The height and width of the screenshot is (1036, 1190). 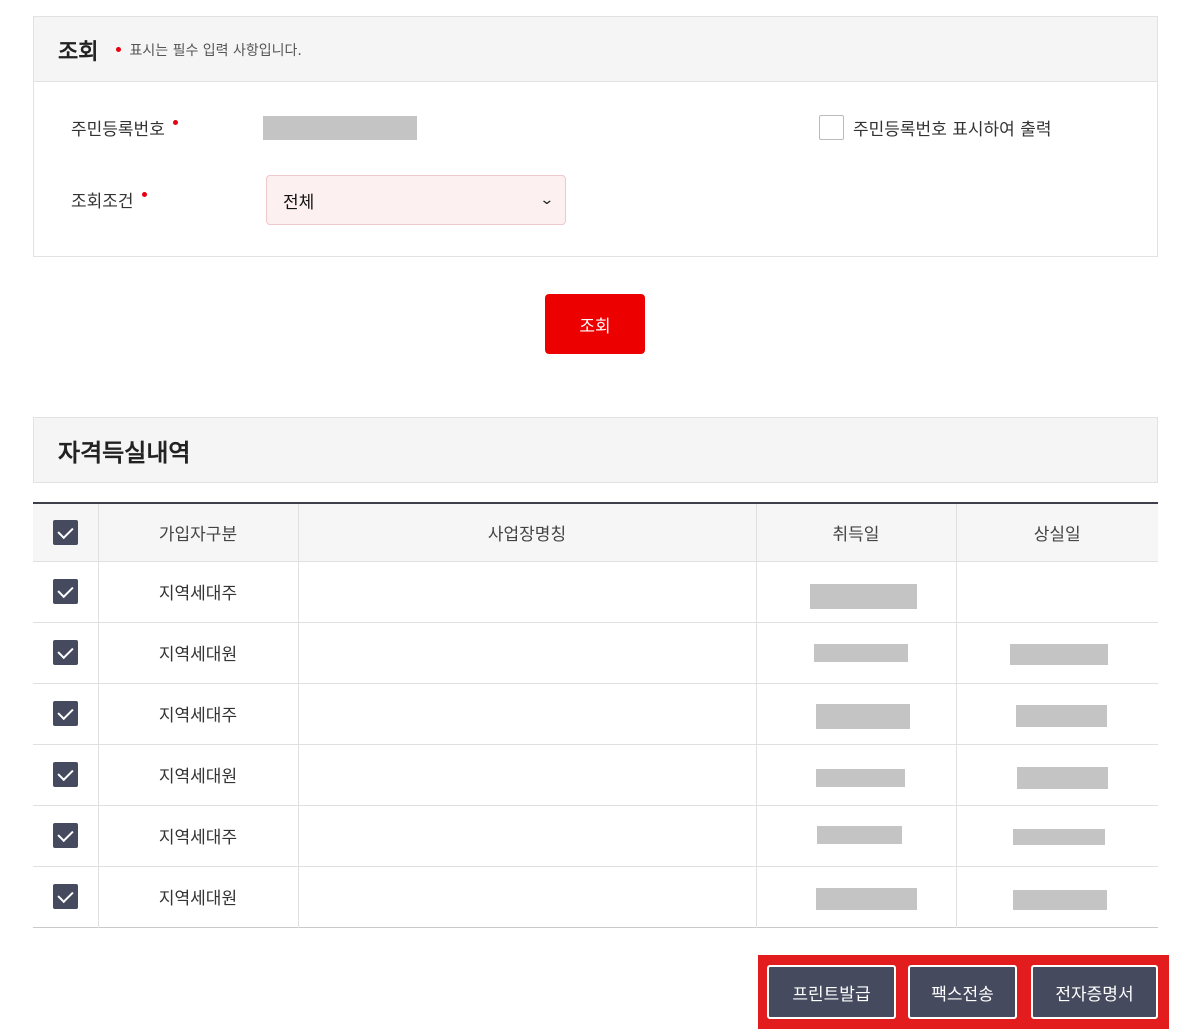 I want to click on table-header-row: 가입자구분 사업장명칭 취득일 상실일, so click(x=595, y=532).